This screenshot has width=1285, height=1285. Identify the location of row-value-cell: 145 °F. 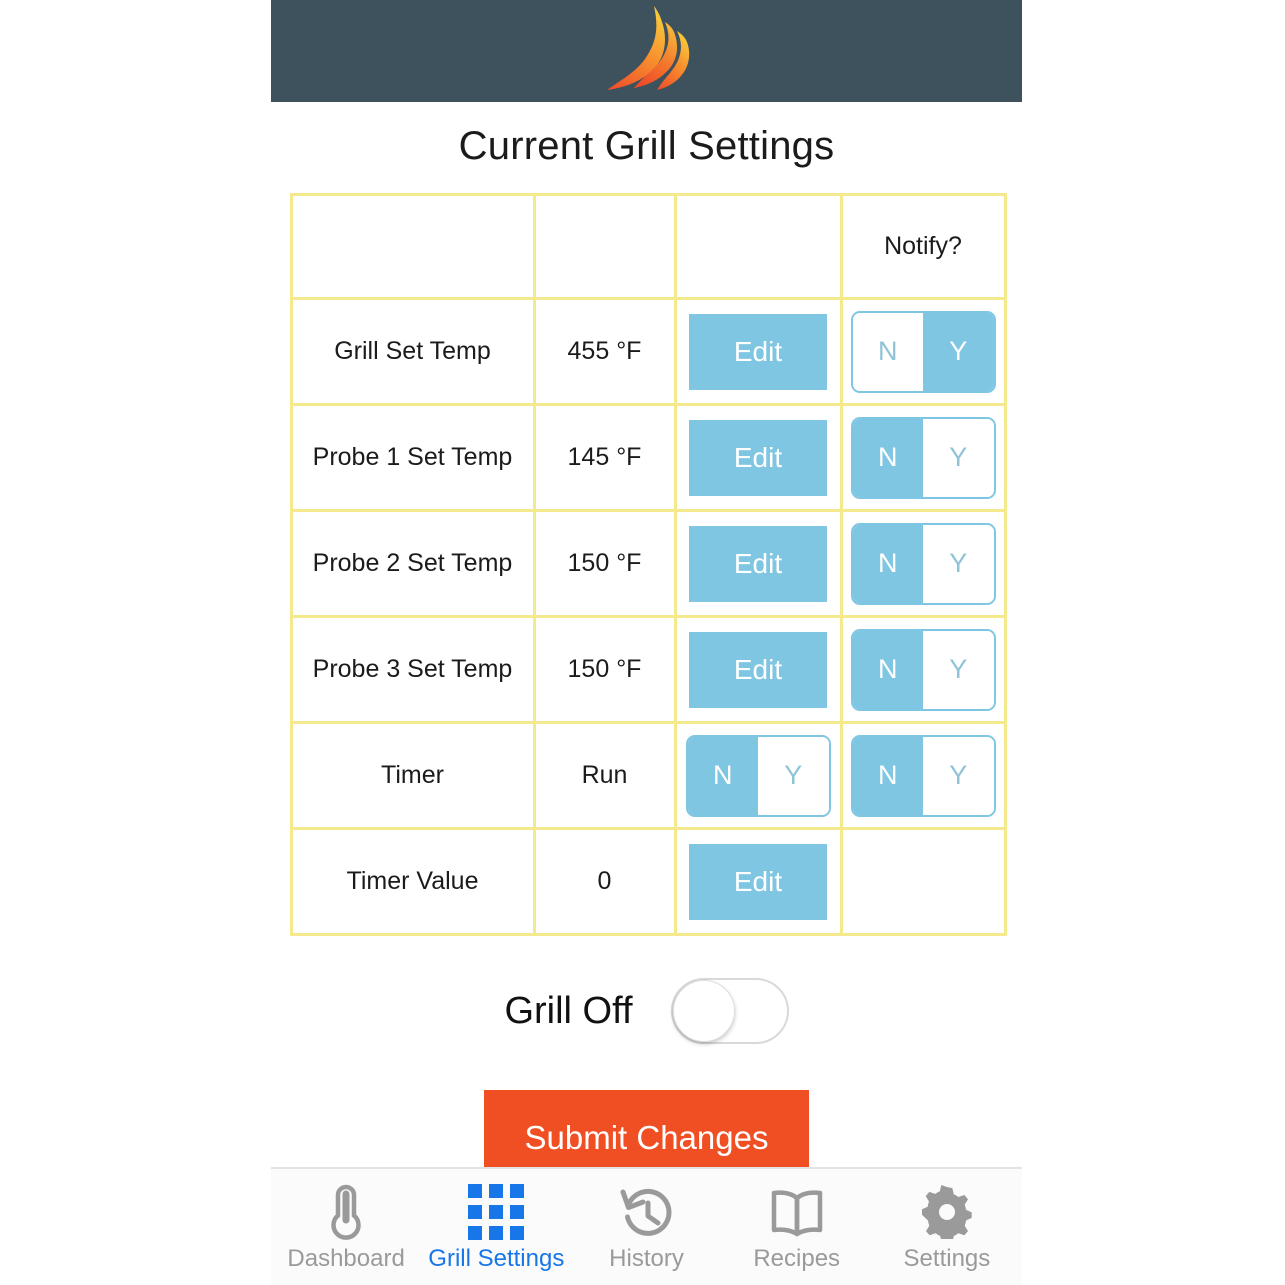
(604, 457).